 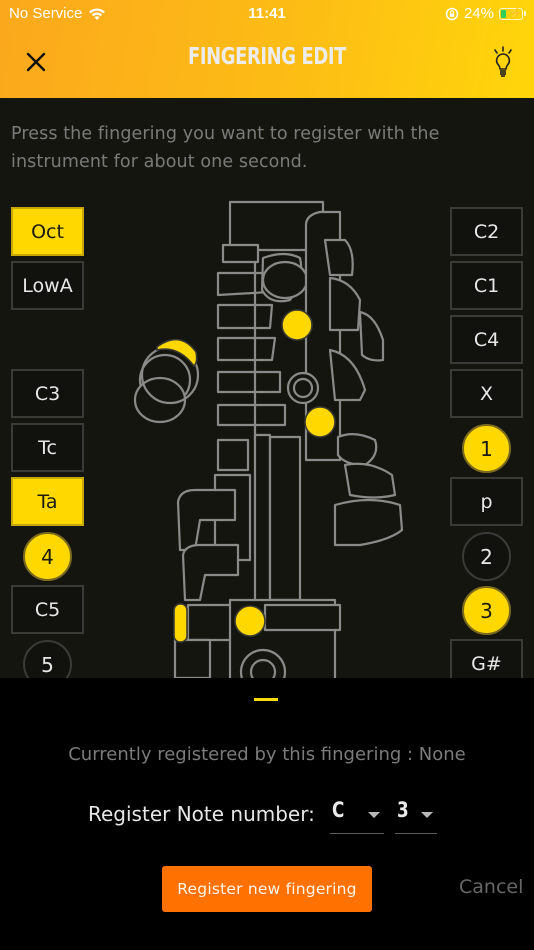 I want to click on close-button, so click(x=36, y=62).